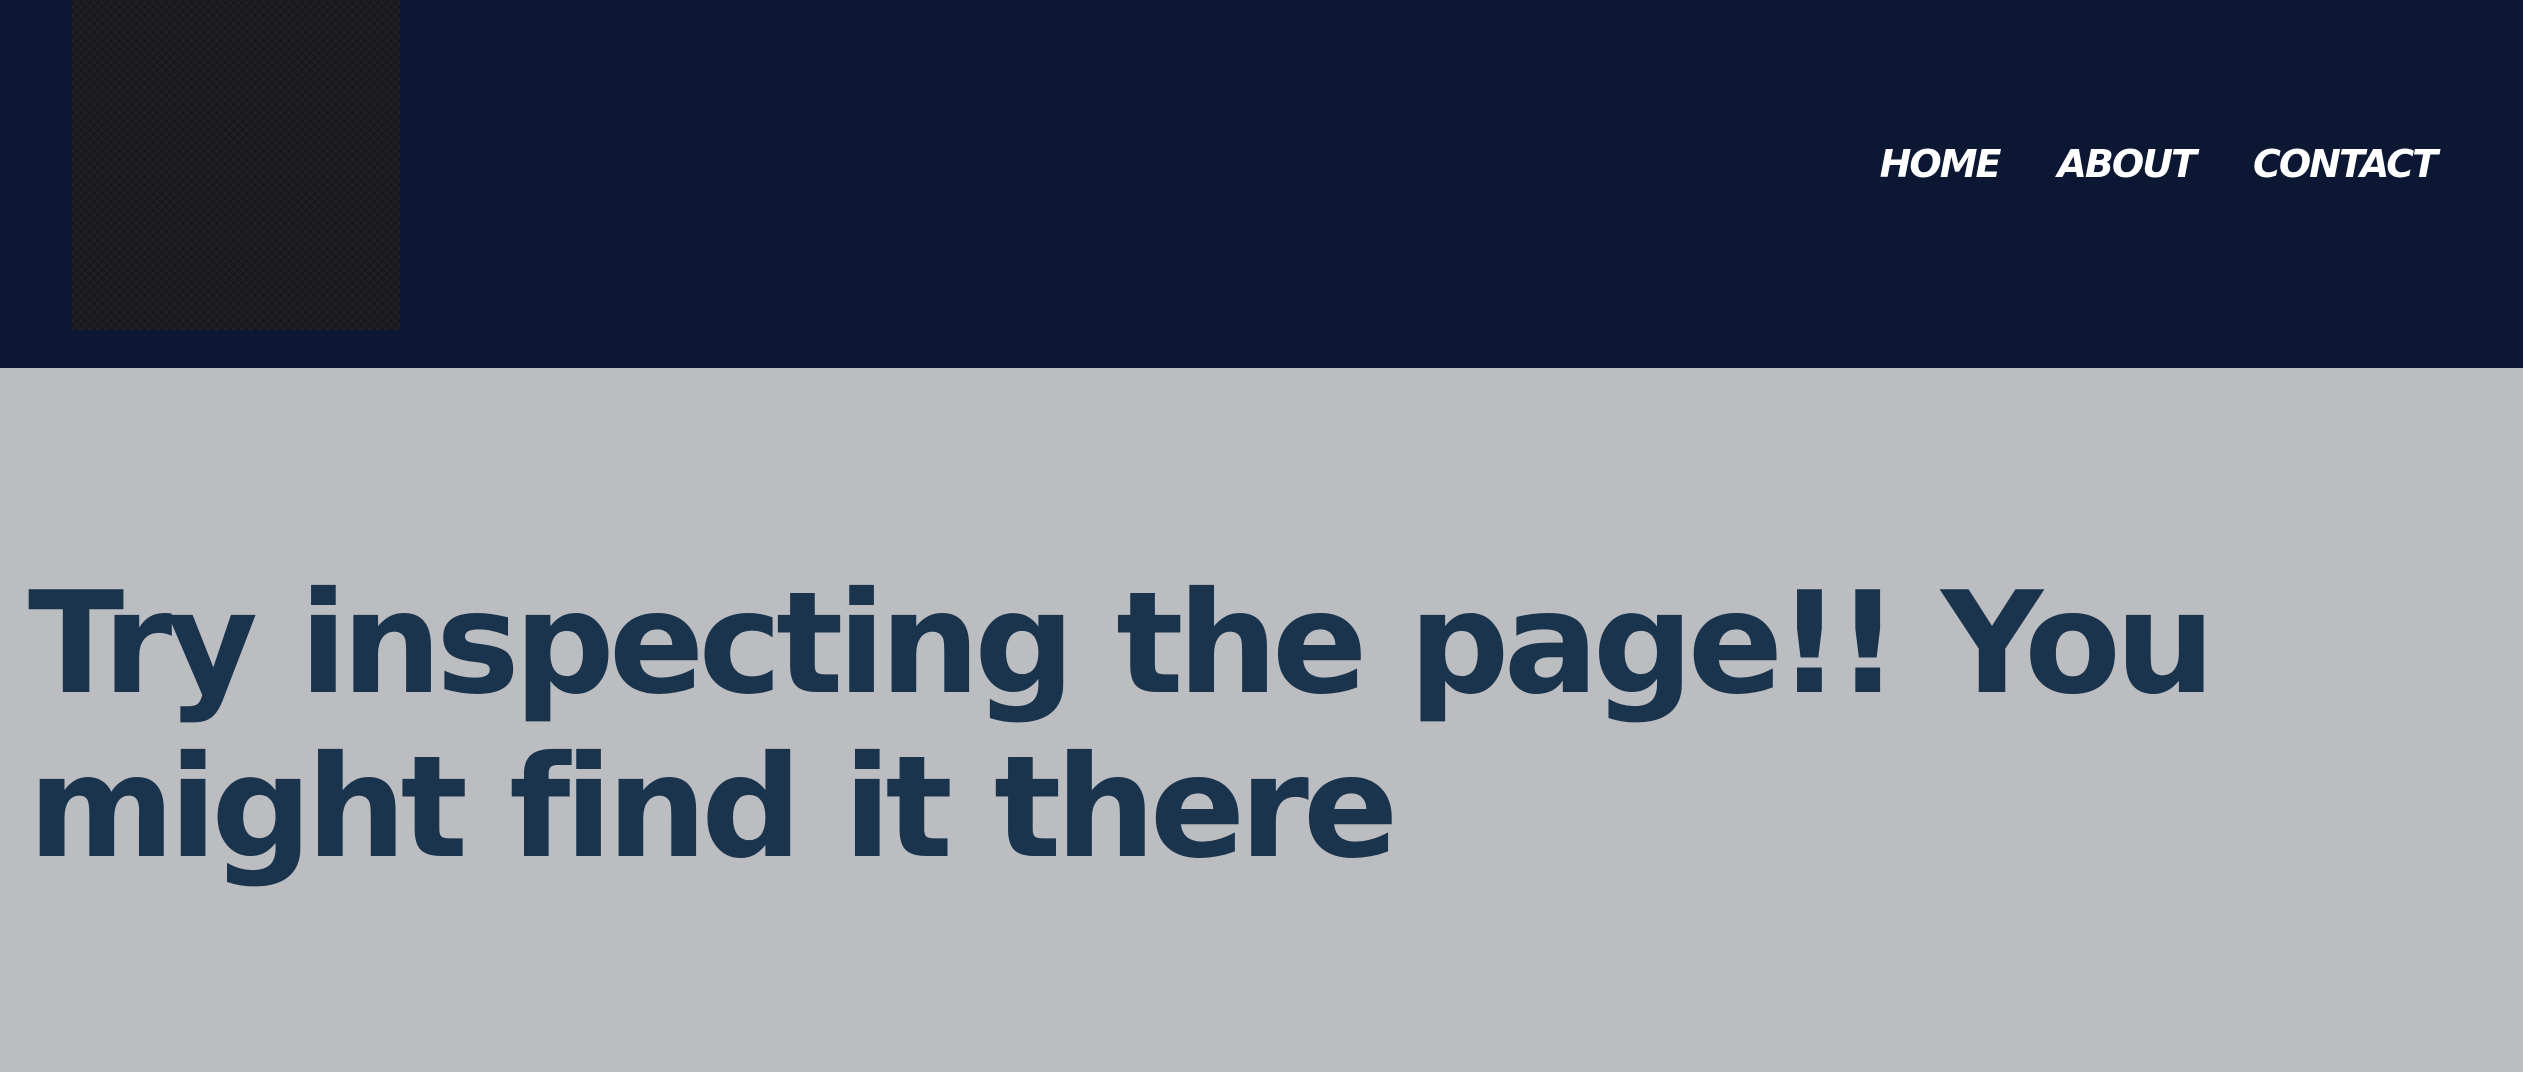 The image size is (2523, 1072). I want to click on nav-link-home: HOME, so click(1941, 164).